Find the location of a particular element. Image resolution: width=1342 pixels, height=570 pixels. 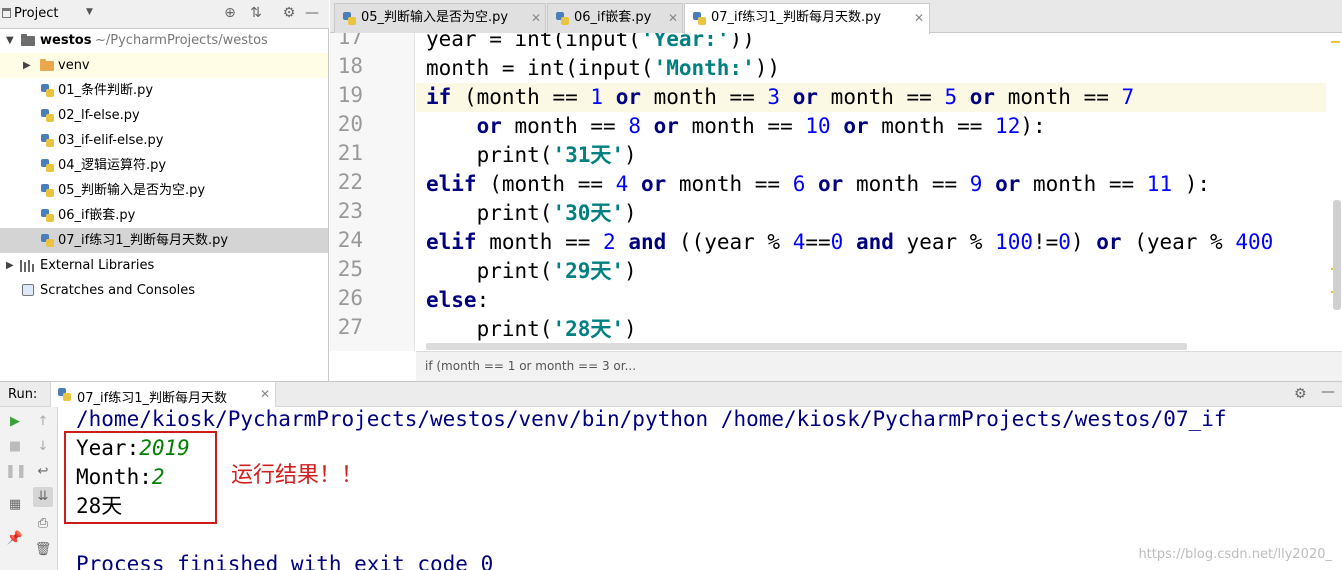

code-token: ): is located at coordinates (1191, 184).